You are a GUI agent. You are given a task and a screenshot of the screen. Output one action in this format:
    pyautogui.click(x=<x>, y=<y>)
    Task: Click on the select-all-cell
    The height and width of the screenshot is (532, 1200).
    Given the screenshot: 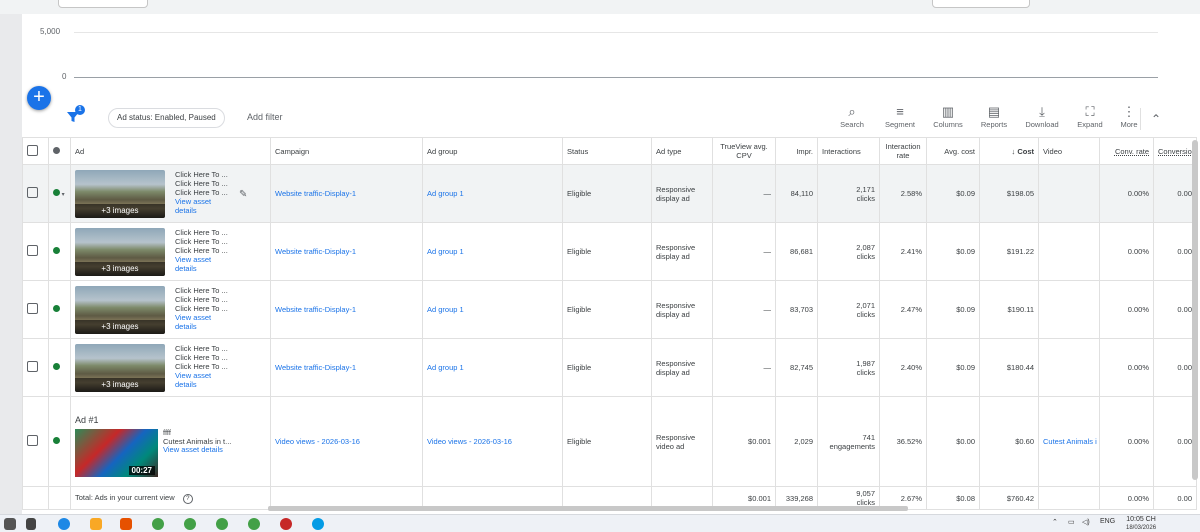 What is the action you would take?
    pyautogui.click(x=35, y=151)
    